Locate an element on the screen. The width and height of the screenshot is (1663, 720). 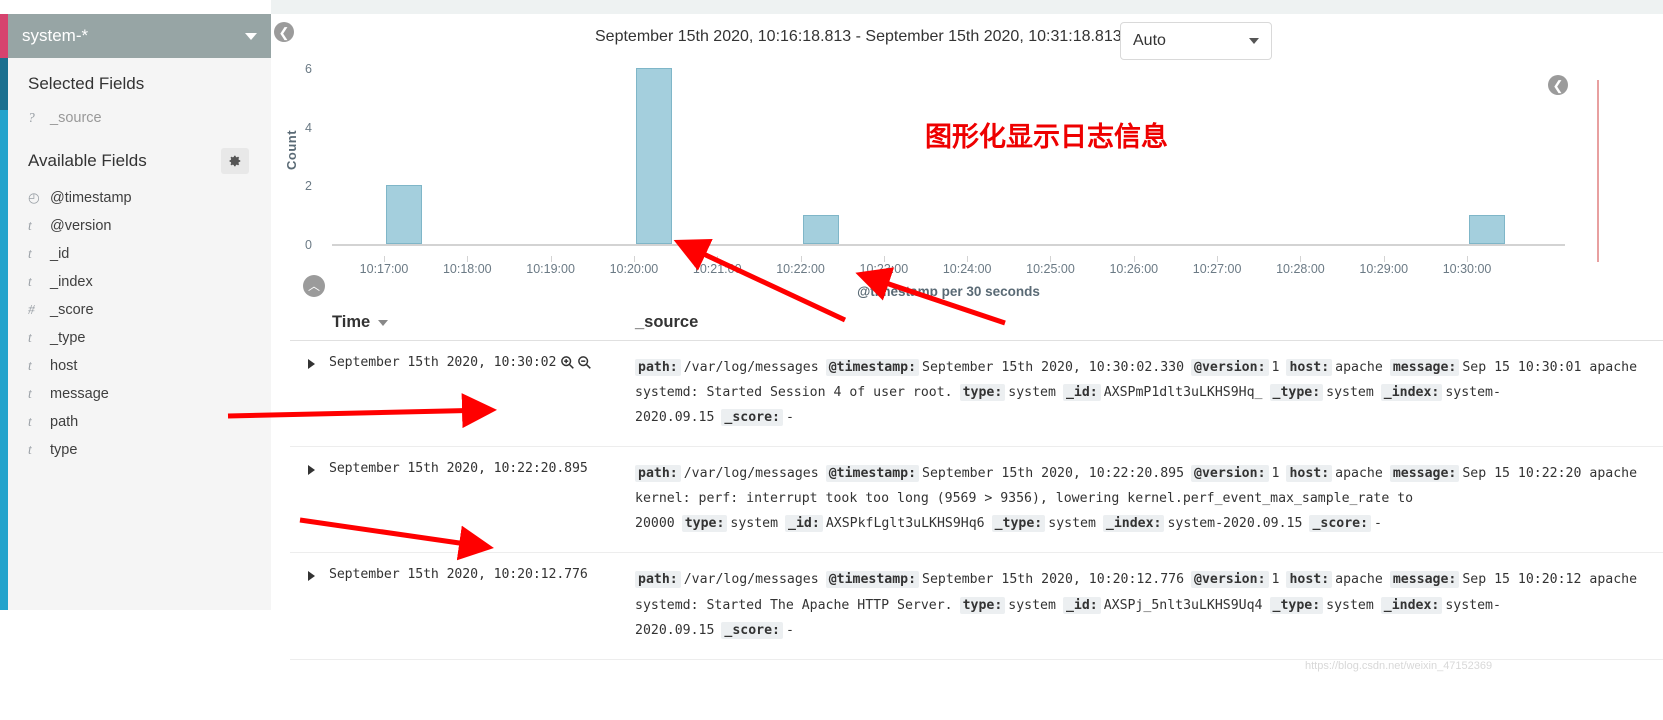
x-tick-label: 10:22:00 is located at coordinates (800, 269).